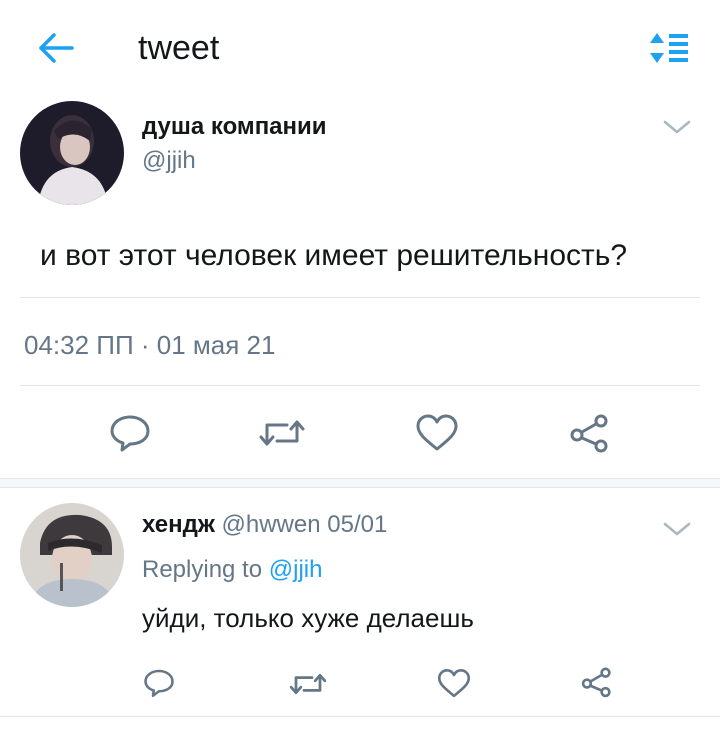 The image size is (720, 742). I want to click on reply-like-button, so click(454, 686).